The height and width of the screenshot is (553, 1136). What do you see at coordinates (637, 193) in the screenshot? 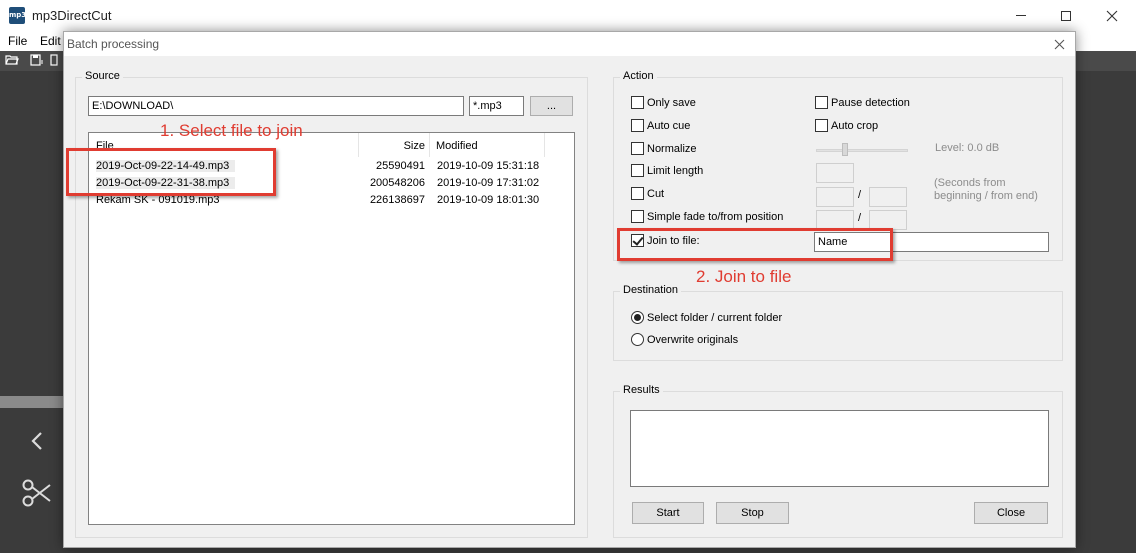
I see `cut-checkbox` at bounding box center [637, 193].